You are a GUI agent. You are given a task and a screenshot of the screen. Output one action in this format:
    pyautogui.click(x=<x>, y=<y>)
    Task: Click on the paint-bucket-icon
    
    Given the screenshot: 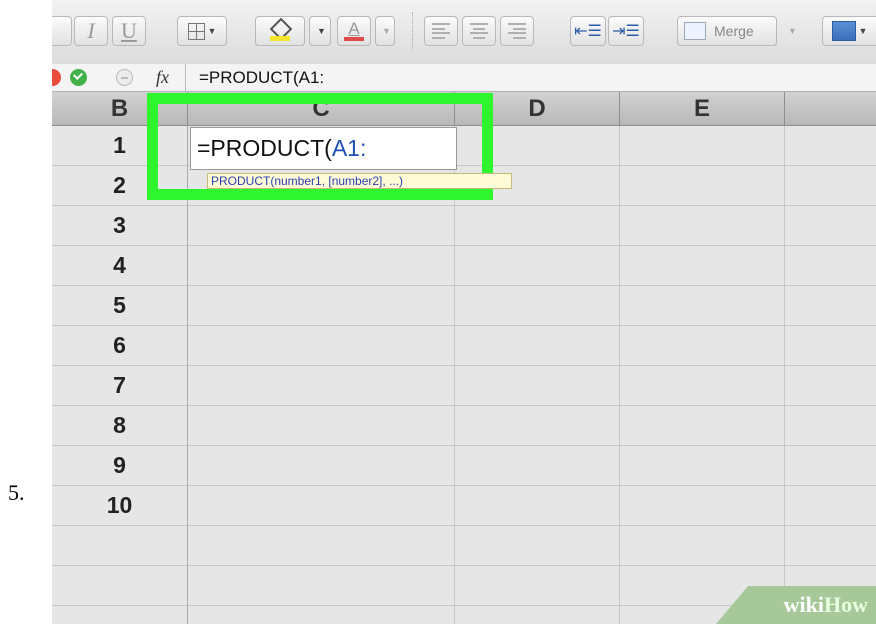 What is the action you would take?
    pyautogui.click(x=281, y=29)
    